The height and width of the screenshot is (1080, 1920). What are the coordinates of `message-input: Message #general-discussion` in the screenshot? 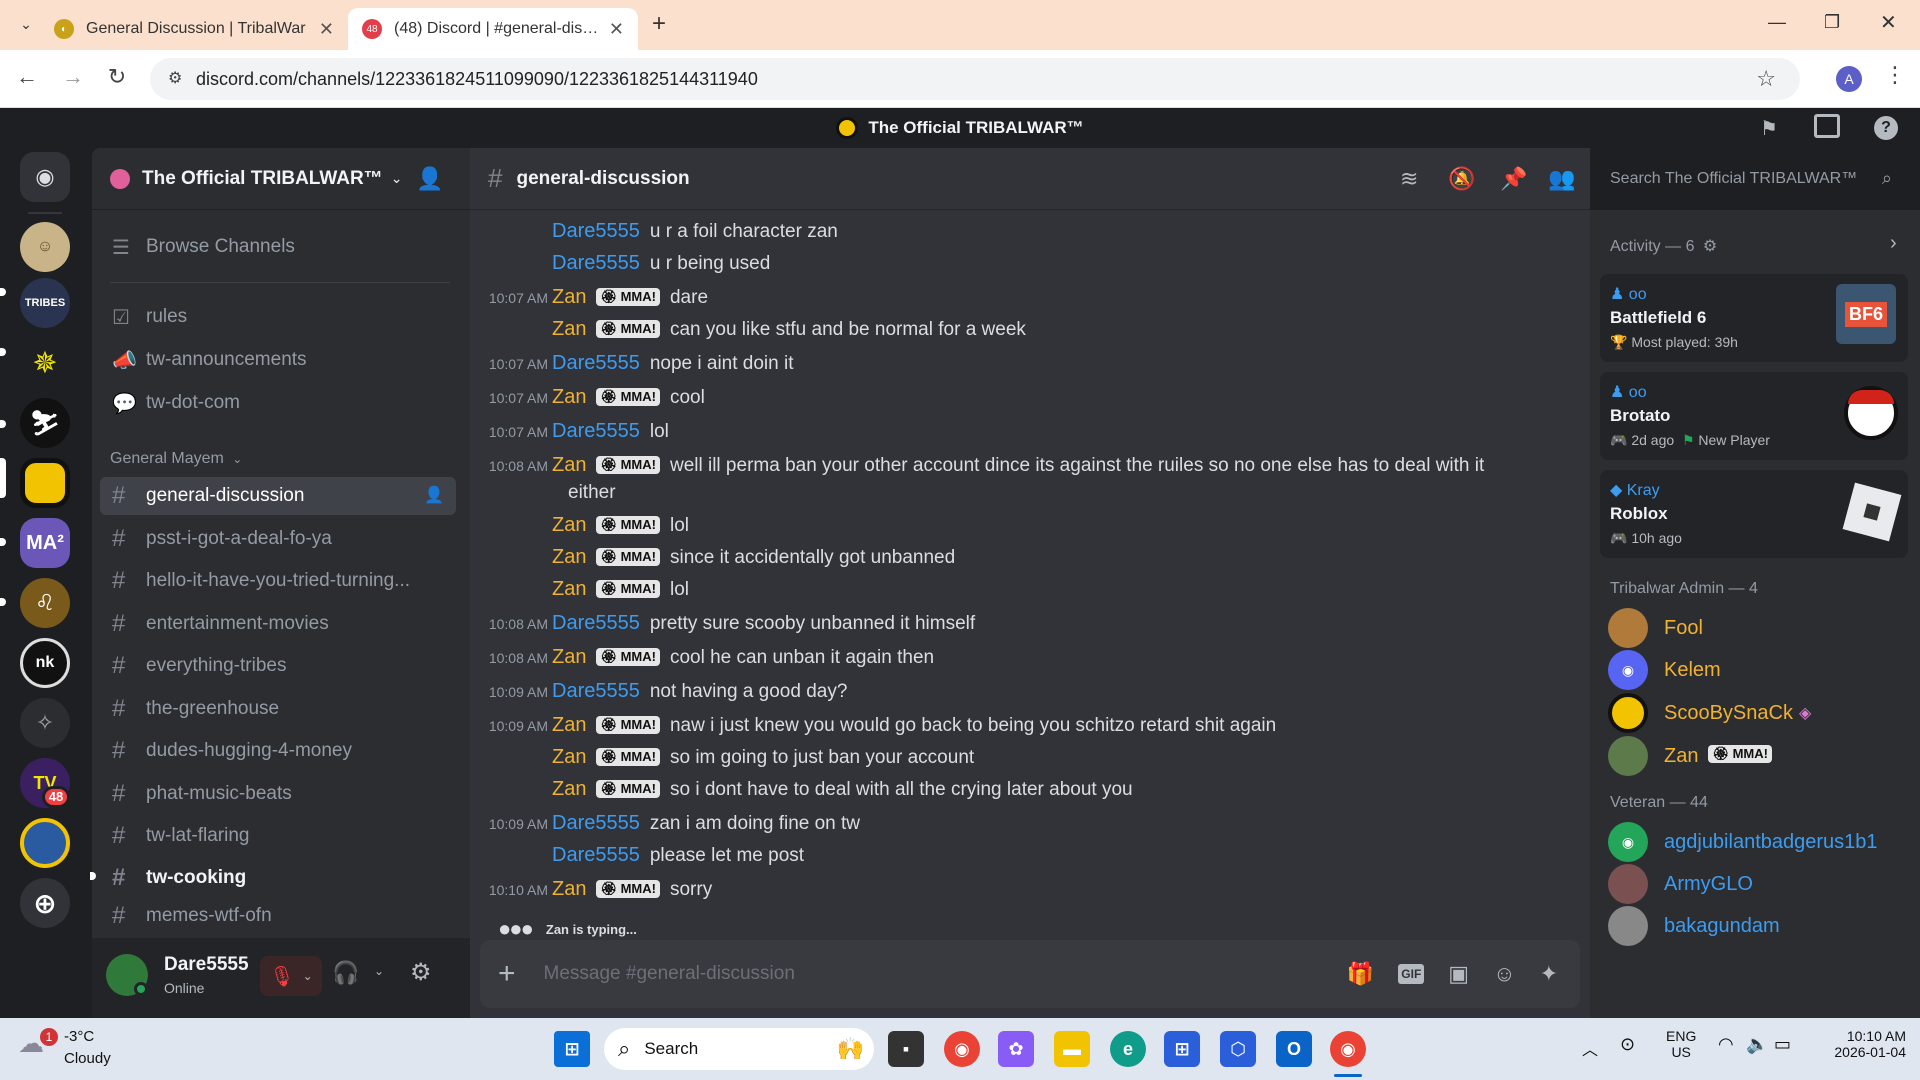 It's located at (945, 974).